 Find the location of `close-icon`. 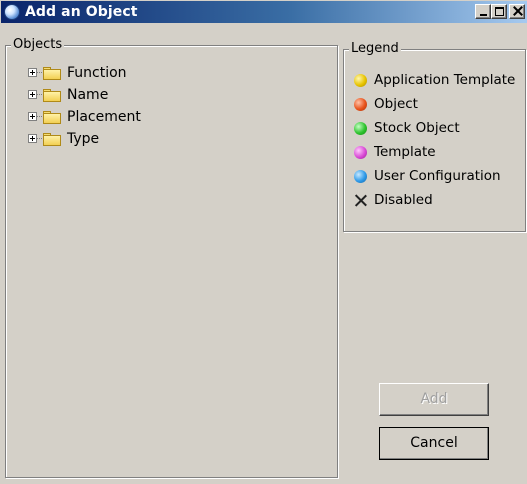

close-icon is located at coordinates (518, 11).